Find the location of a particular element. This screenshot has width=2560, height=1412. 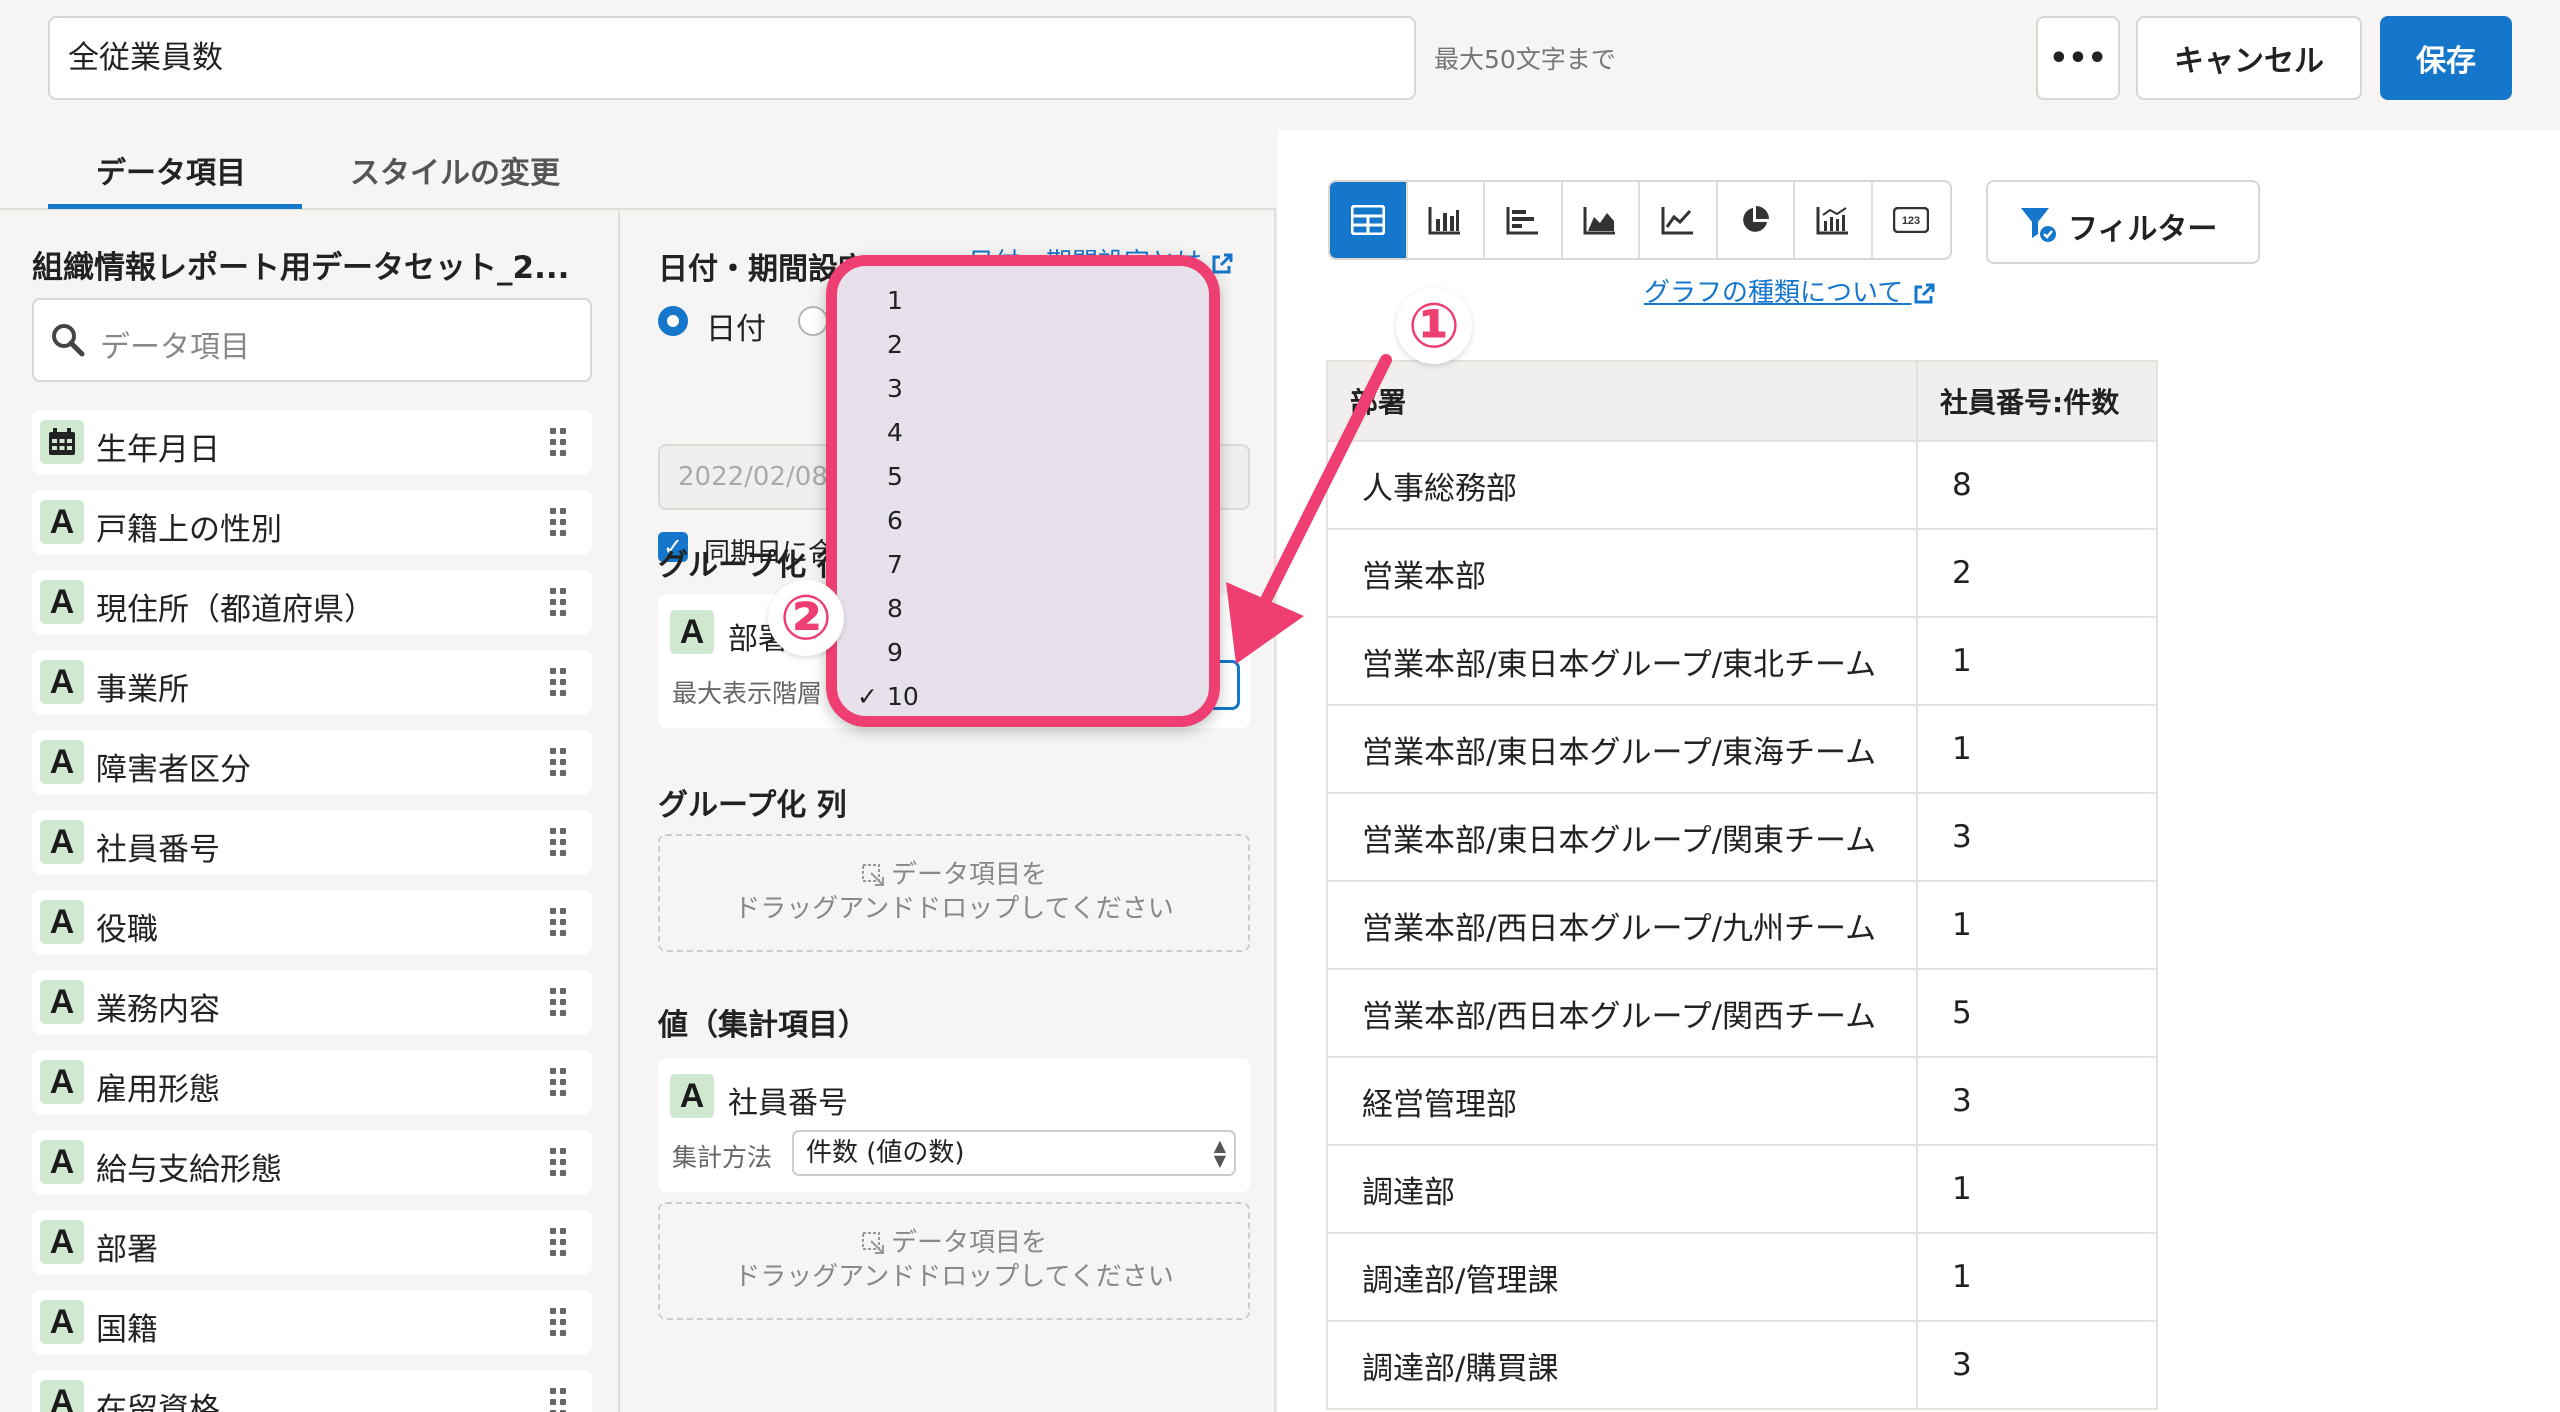

more-options-button: ••• is located at coordinates (2078, 58).